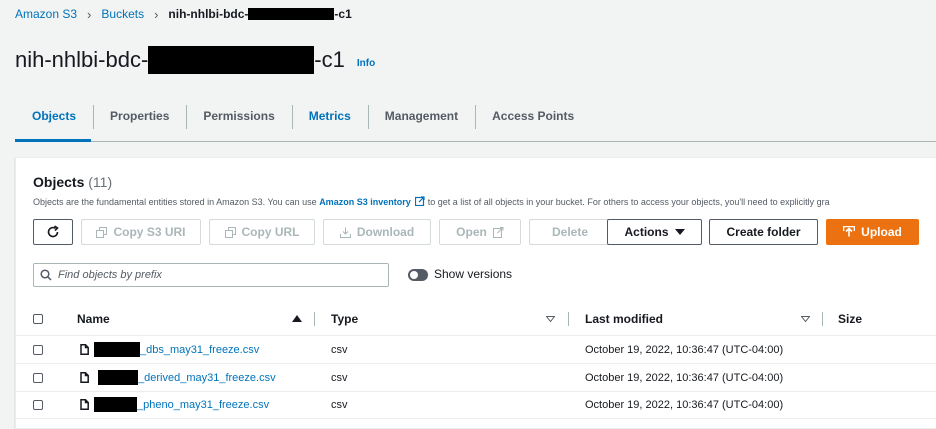  I want to click on tab-objects: Objects, so click(54, 121).